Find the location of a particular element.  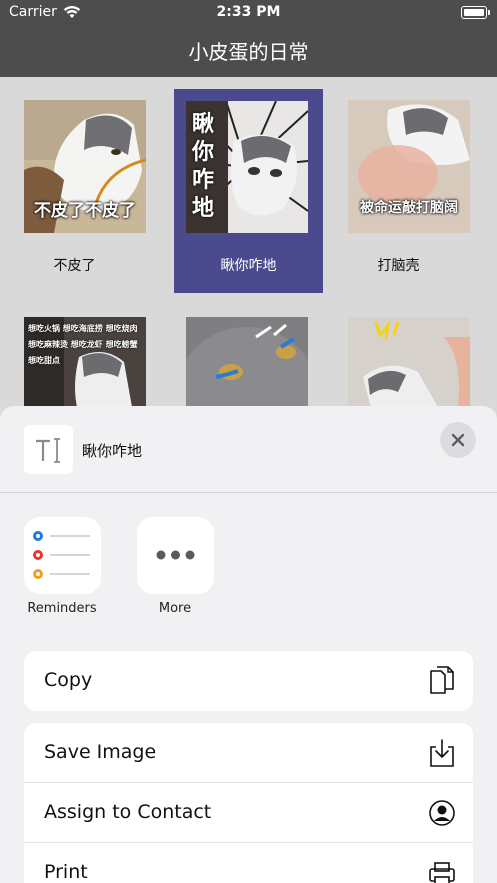

print-icon is located at coordinates (442, 872).